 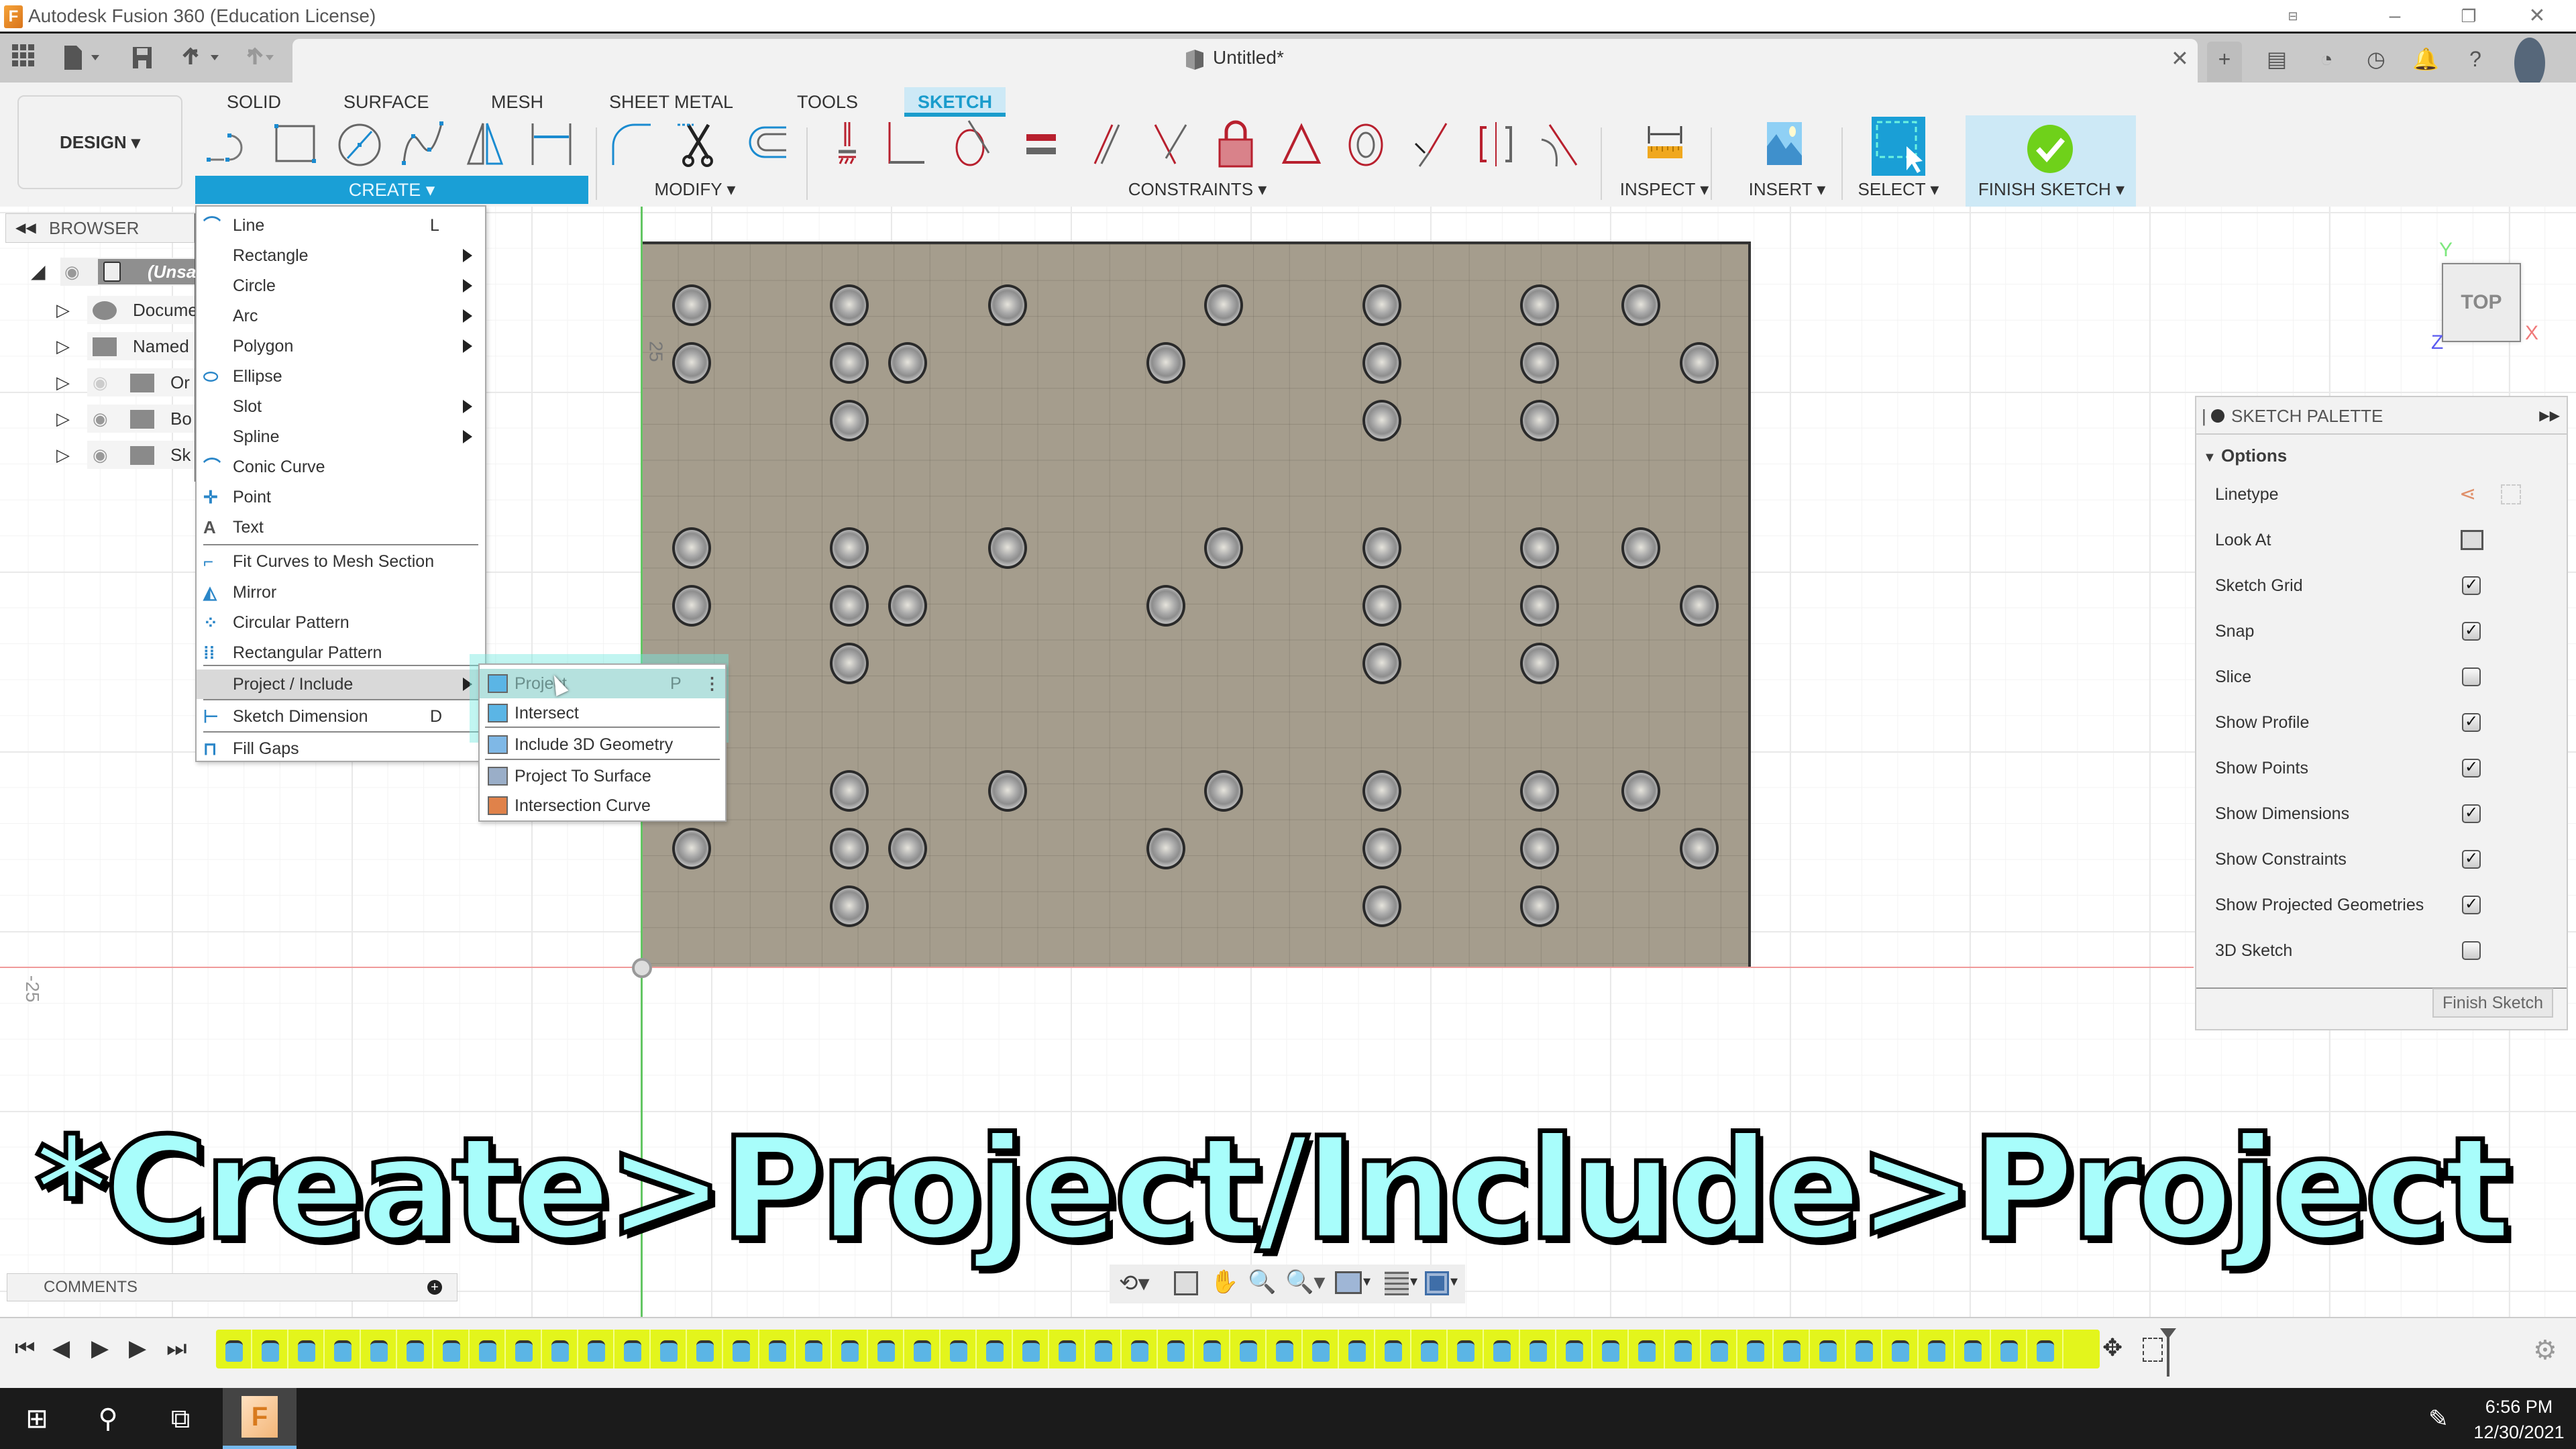 What do you see at coordinates (37, 1418) in the screenshot?
I see `start-button: ⊞` at bounding box center [37, 1418].